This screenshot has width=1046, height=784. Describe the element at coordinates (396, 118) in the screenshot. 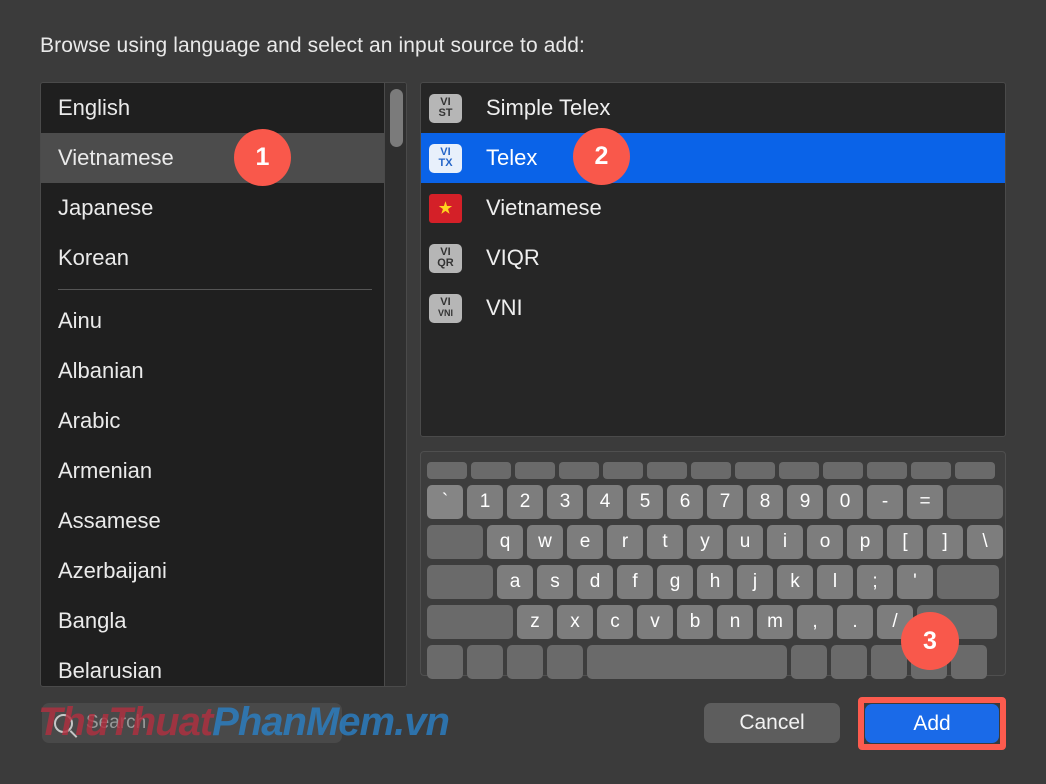

I see `scrollbar-thumb` at that location.